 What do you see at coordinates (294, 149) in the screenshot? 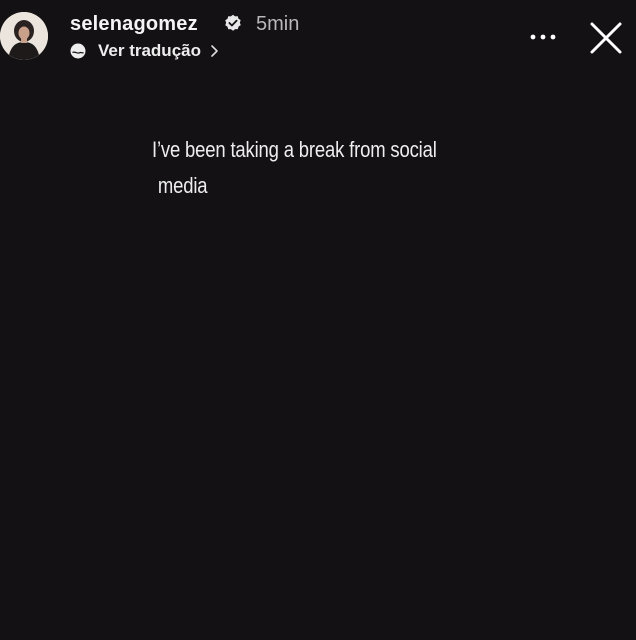
I see `story-text-line-1: I’ve been taking a break from social` at bounding box center [294, 149].